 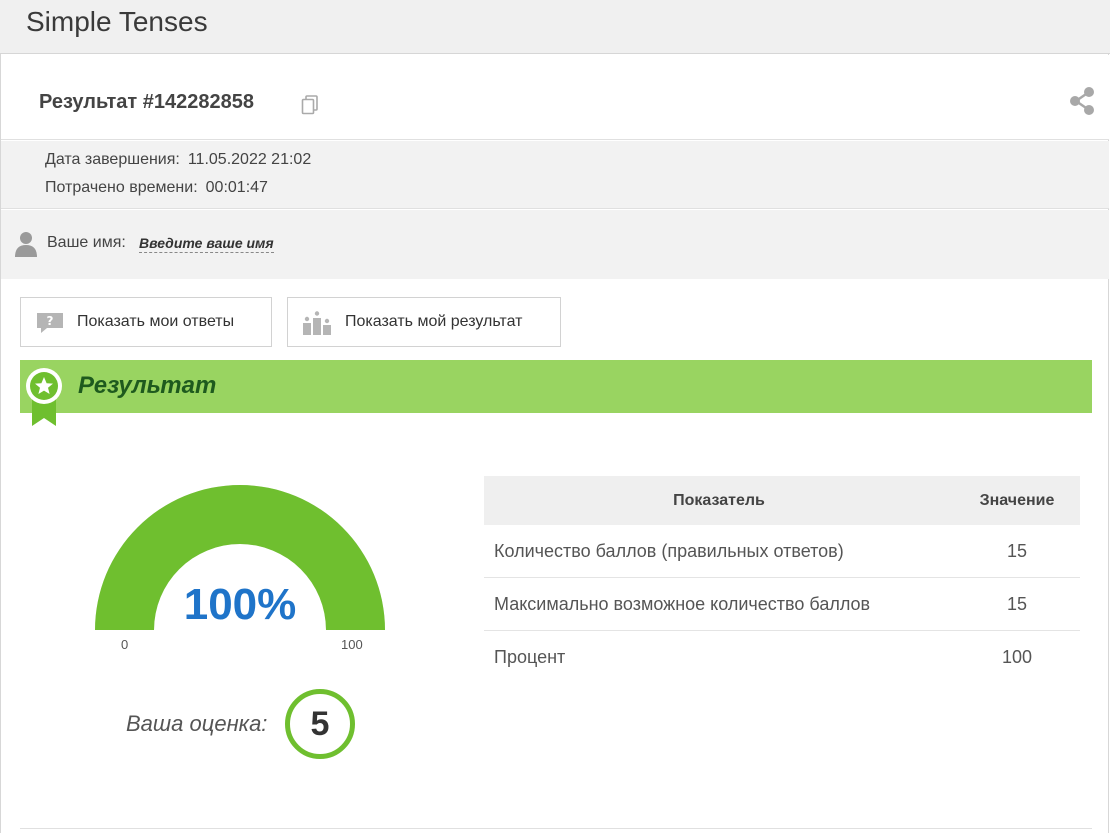 I want to click on table-header-row: Показатель Значение, so click(x=782, y=500).